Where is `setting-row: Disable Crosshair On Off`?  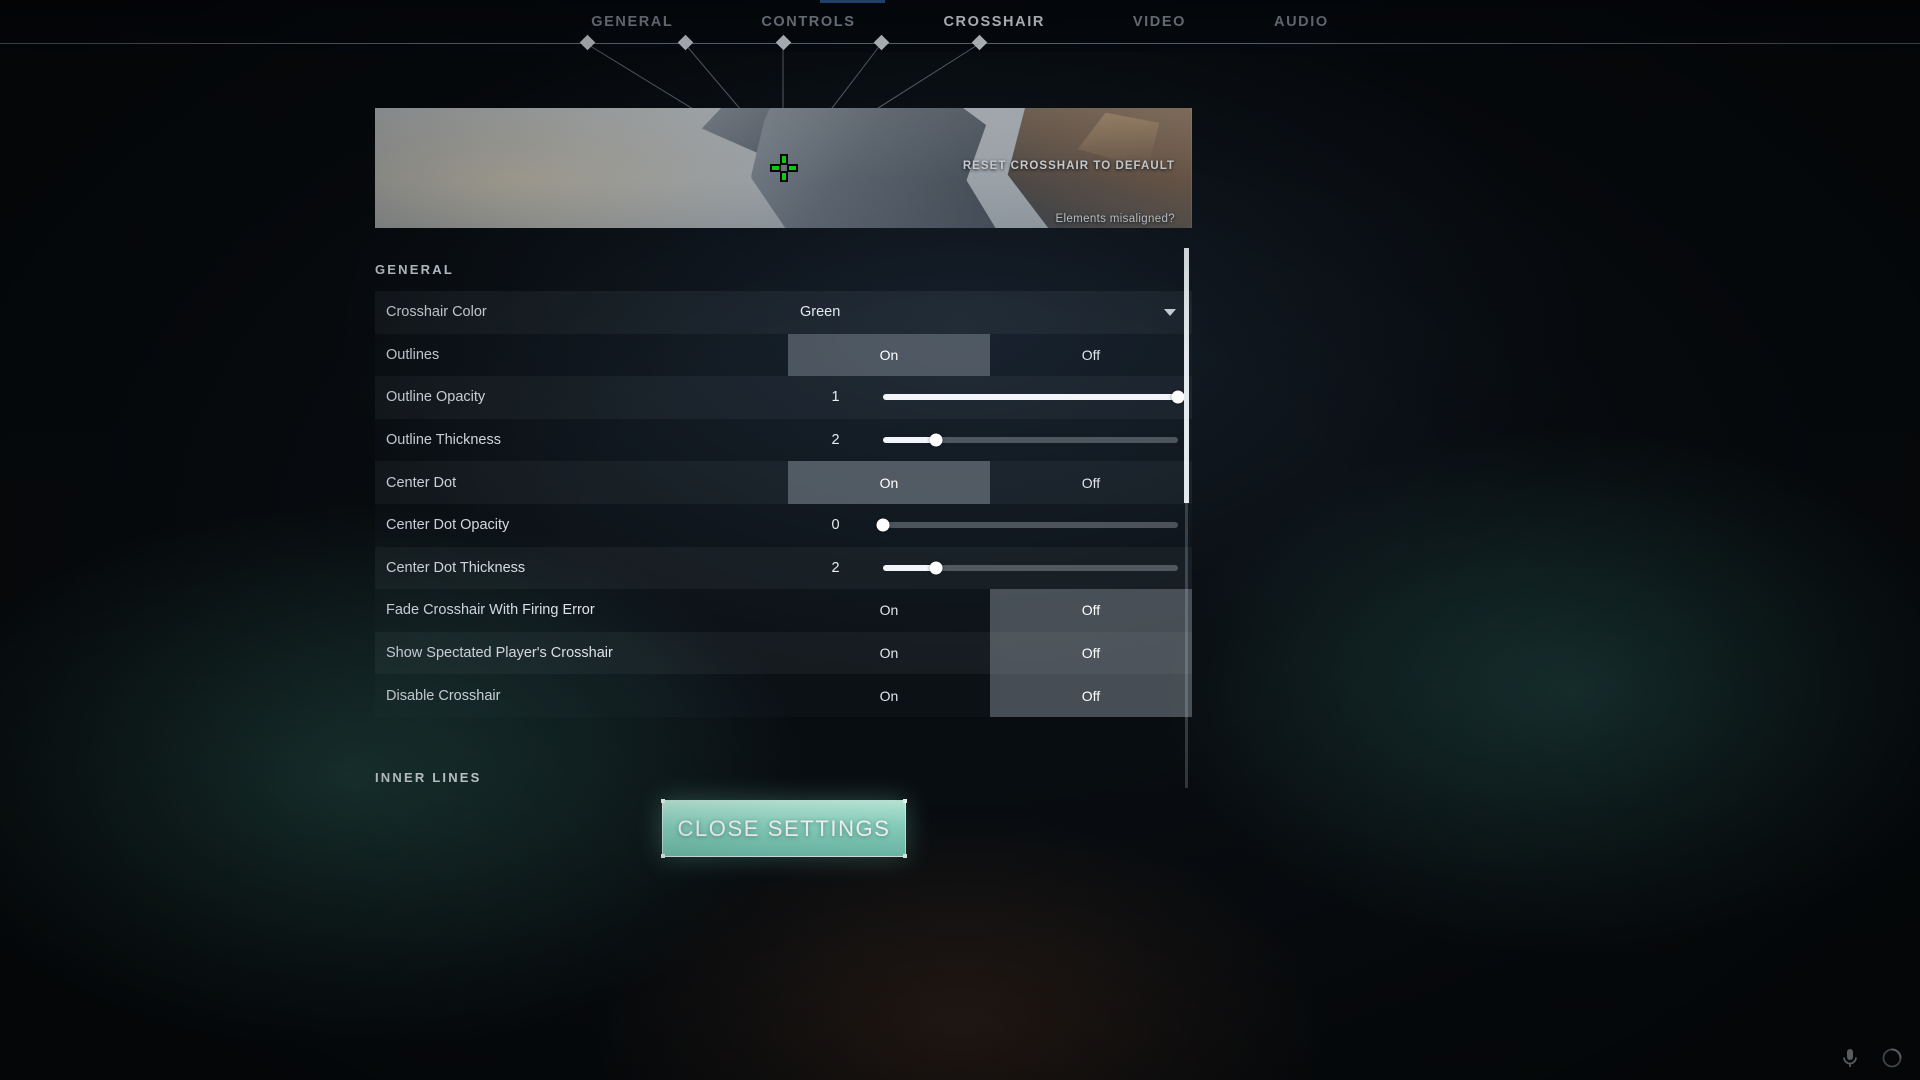 setting-row: Disable Crosshair On Off is located at coordinates (783, 695).